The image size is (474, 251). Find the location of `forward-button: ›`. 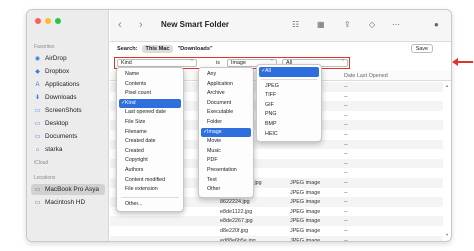

forward-button: › is located at coordinates (141, 25).